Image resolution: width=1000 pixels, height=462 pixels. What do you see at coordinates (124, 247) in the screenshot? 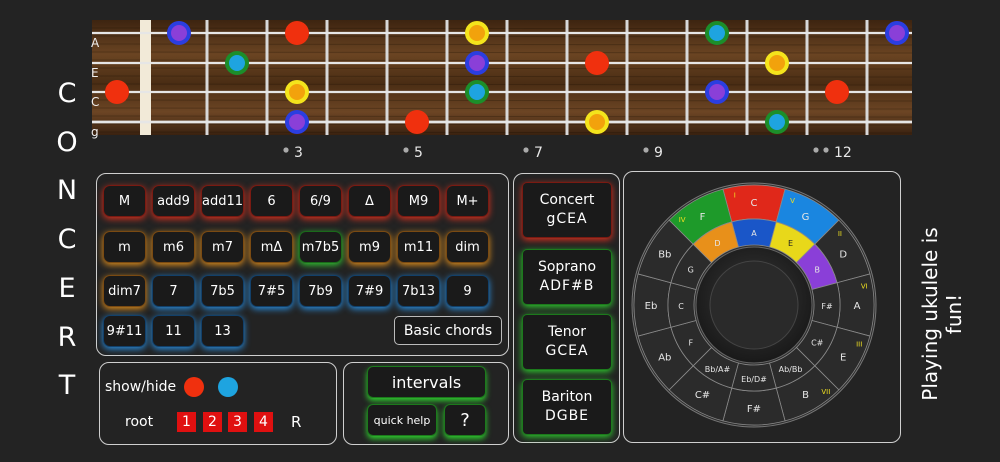
I see `chord-button: m` at bounding box center [124, 247].